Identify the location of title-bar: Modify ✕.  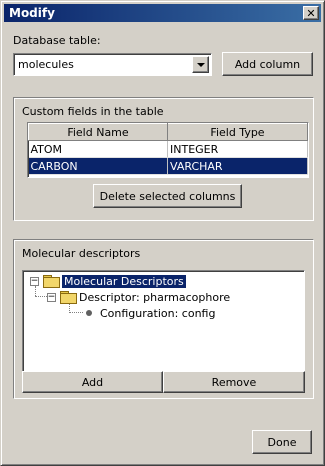
(162, 13).